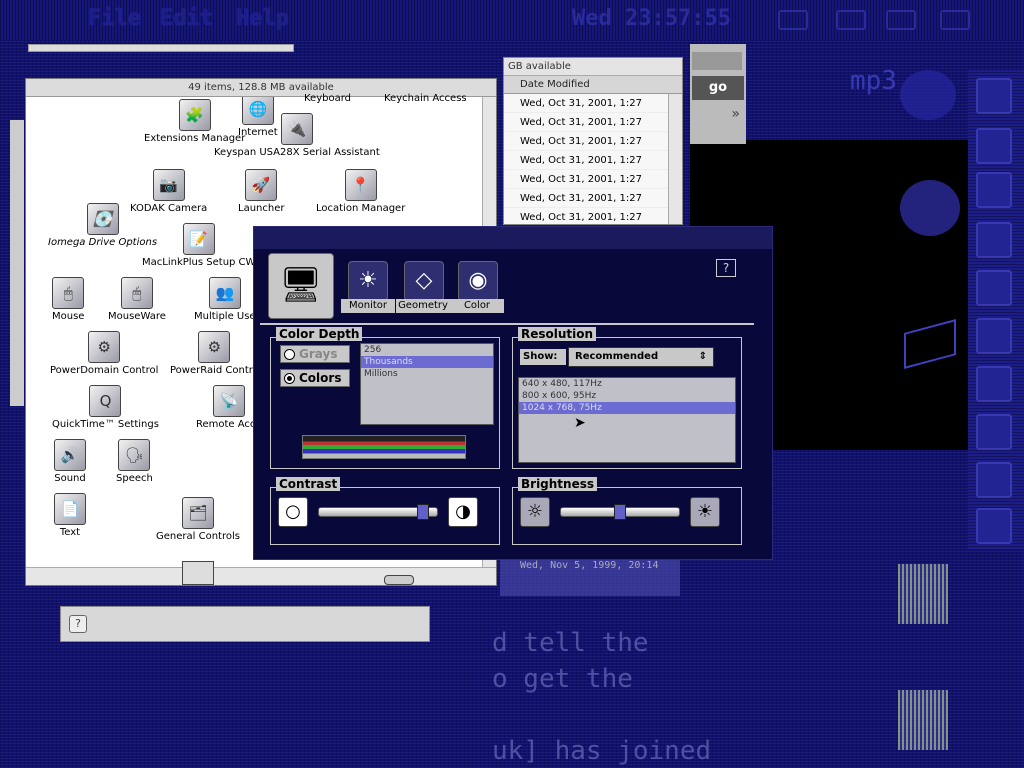 This screenshot has height=768, width=1024. Describe the element at coordinates (68, 299) in the screenshot. I see `control-panel-item: 🖱 Mouse` at that location.